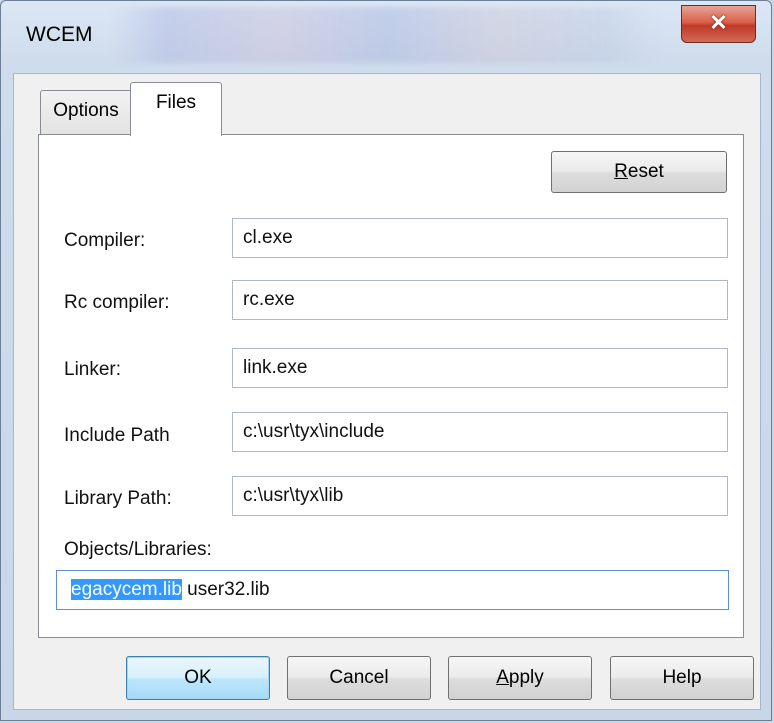 This screenshot has height=723, width=774. Describe the element at coordinates (117, 302) in the screenshot. I see `rc-compiler-label: Rc compiler:` at that location.